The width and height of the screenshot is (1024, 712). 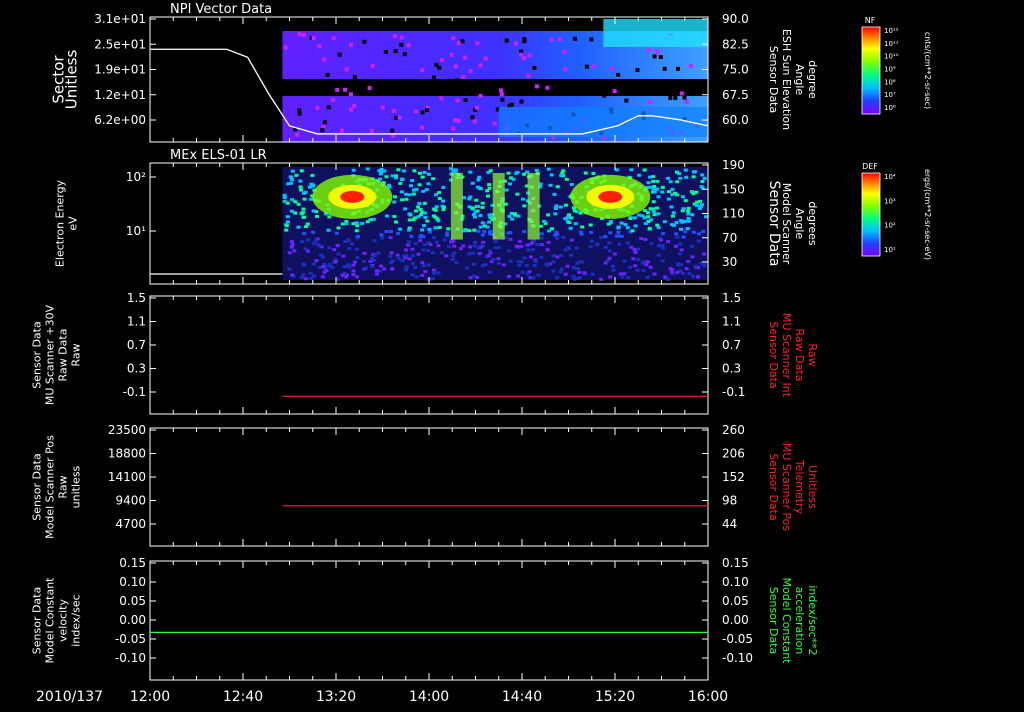 What do you see at coordinates (60, 223) in the screenshot?
I see `y-axis-label-left: Electron Energy` at bounding box center [60, 223].